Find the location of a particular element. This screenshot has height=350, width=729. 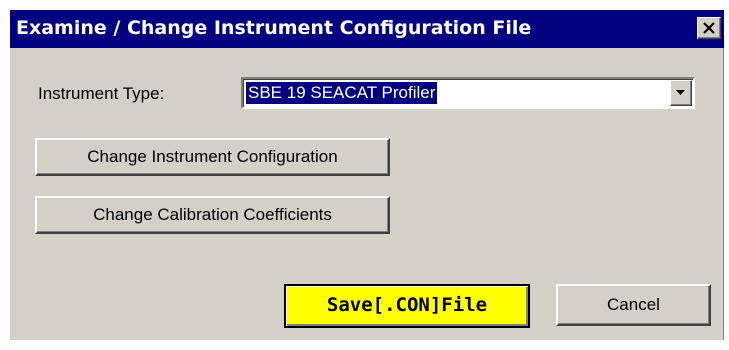

dropdown-button is located at coordinates (681, 93).